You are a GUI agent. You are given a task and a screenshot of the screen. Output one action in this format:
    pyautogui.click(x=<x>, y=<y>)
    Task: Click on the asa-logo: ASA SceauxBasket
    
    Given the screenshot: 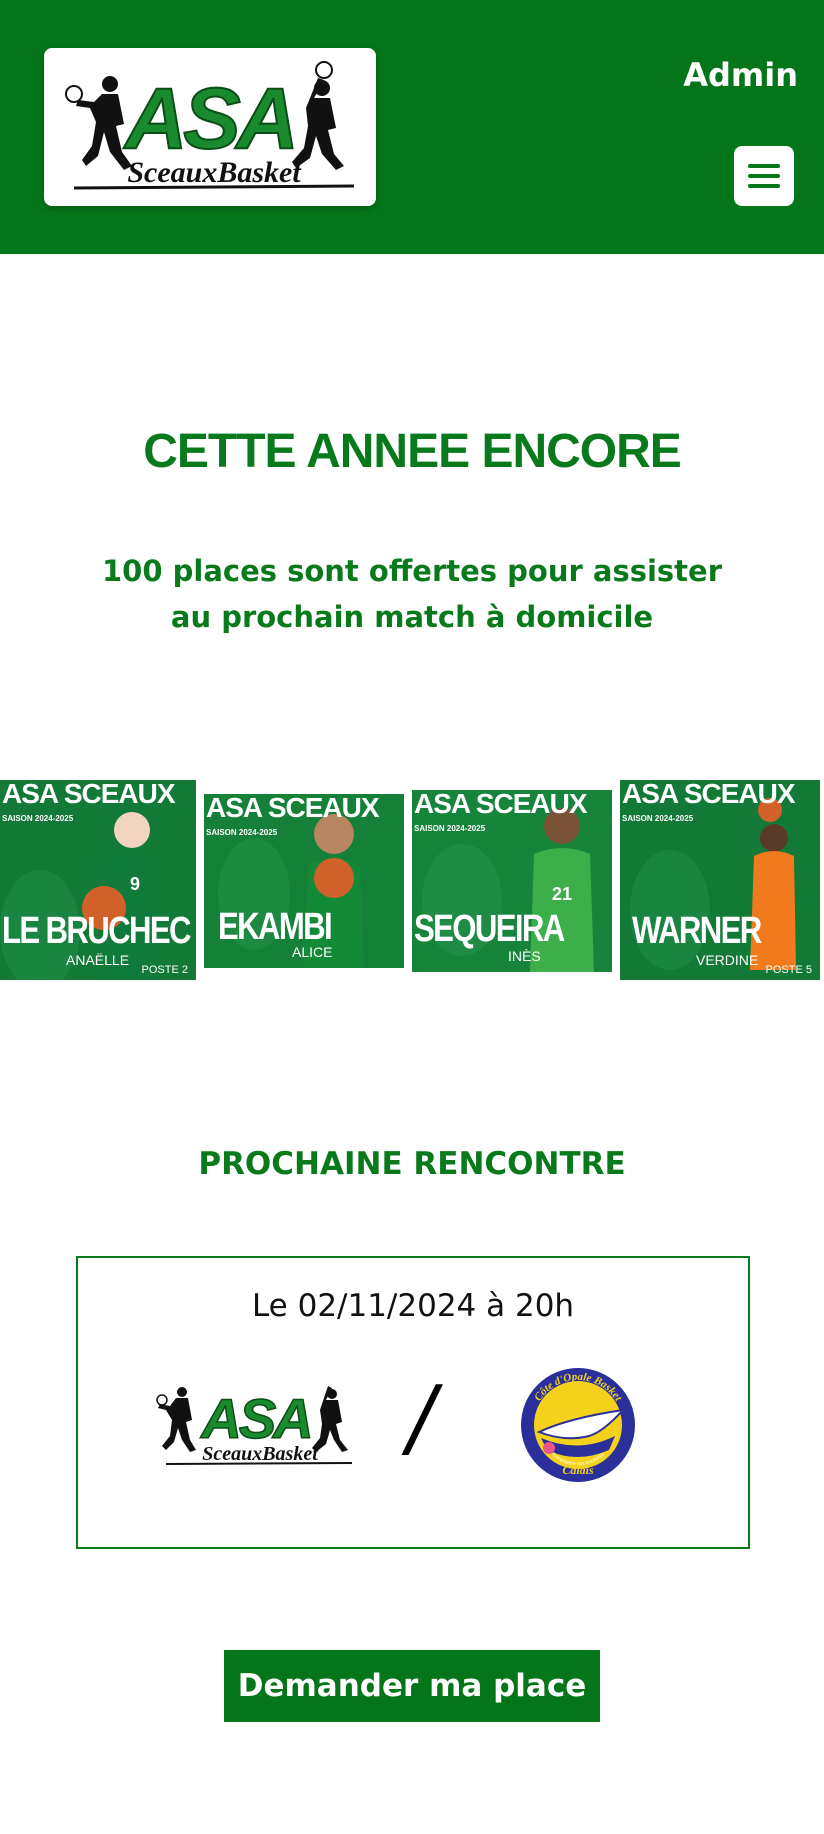 What is the action you would take?
    pyautogui.click(x=210, y=125)
    